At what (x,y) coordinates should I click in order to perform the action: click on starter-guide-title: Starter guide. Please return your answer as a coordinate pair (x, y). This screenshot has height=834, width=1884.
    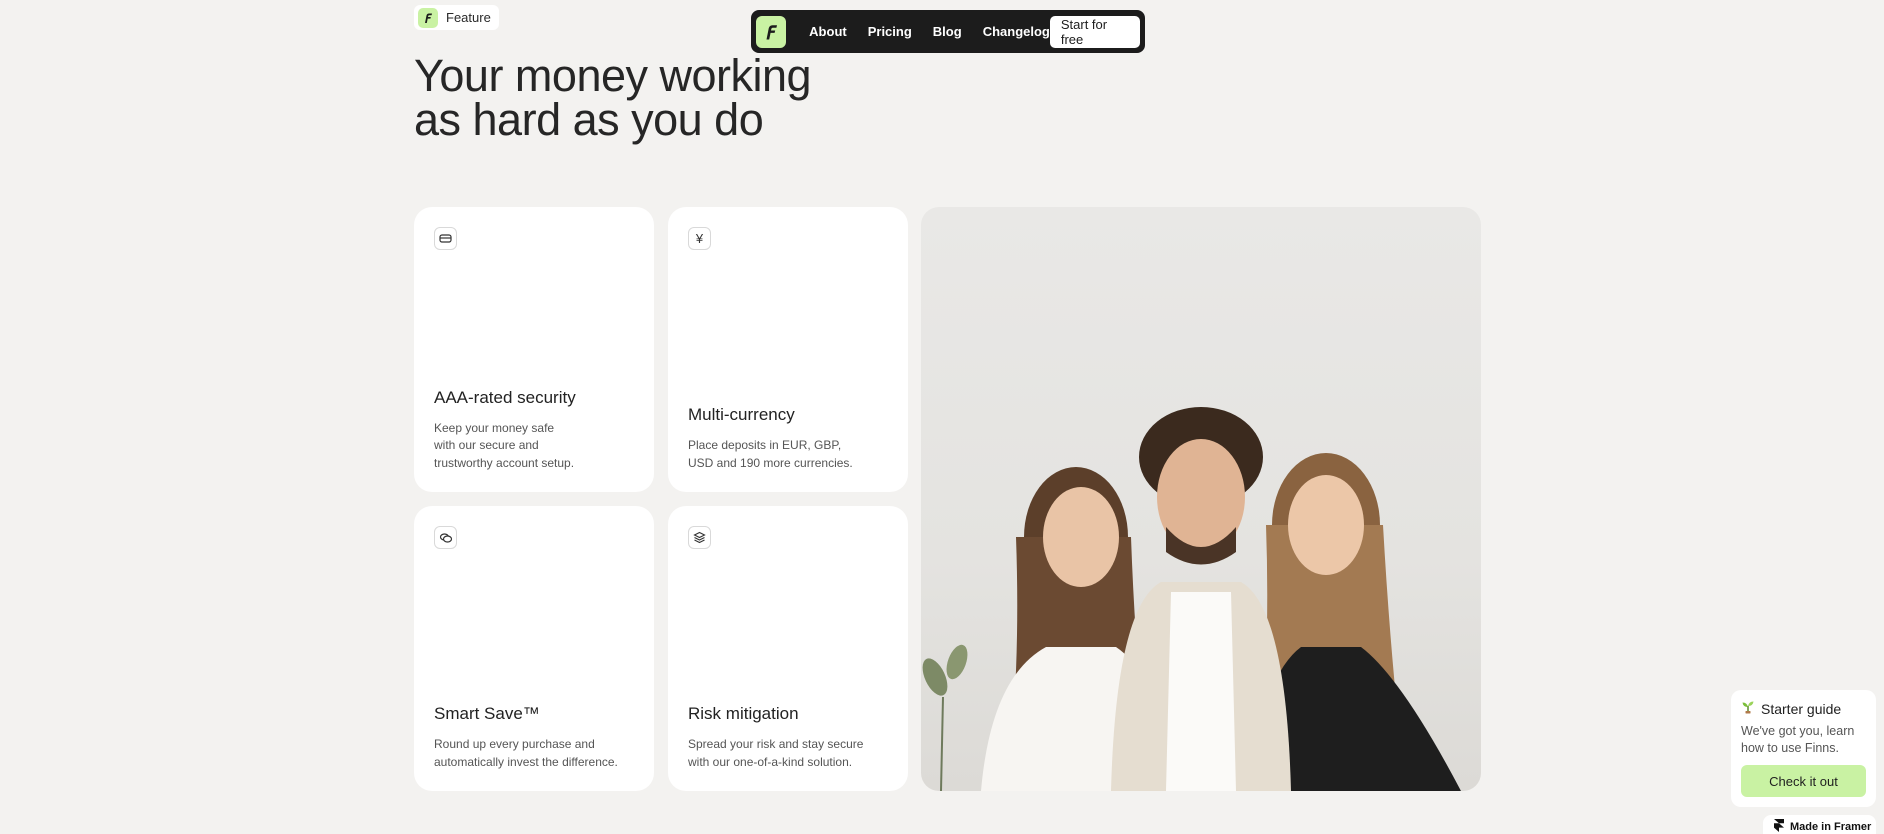
    Looking at the image, I should click on (1801, 708).